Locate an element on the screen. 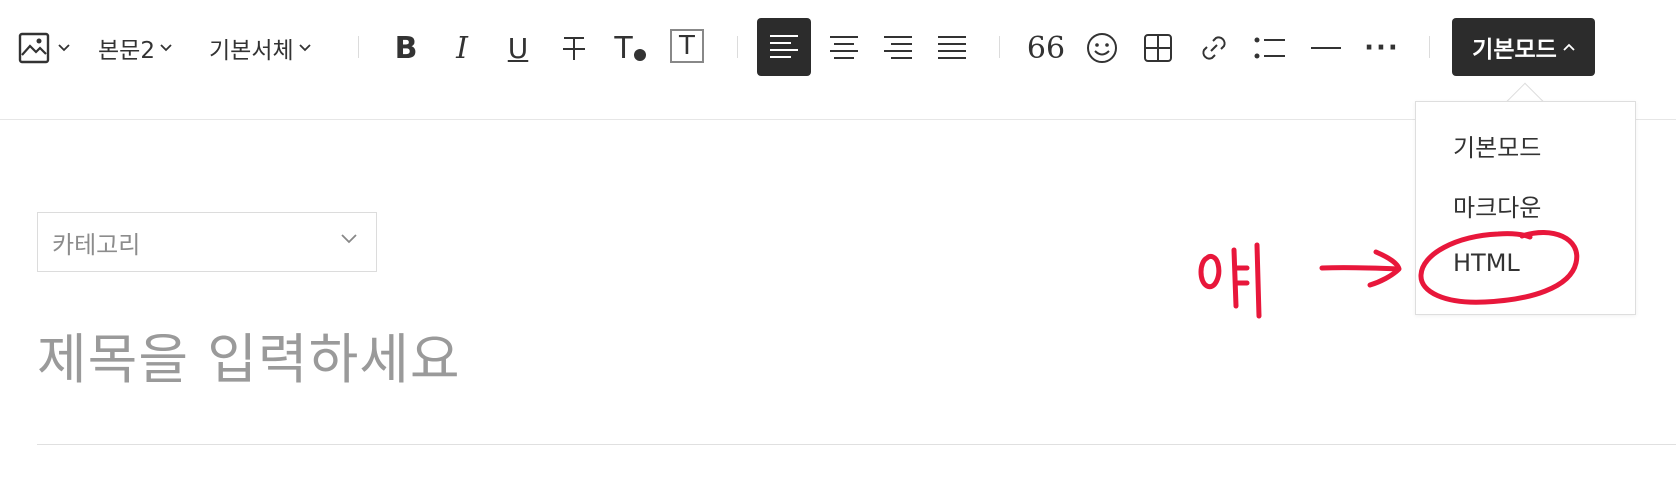 Image resolution: width=1676 pixels, height=486 pixels. annotation-arrow is located at coordinates (1360, 268).